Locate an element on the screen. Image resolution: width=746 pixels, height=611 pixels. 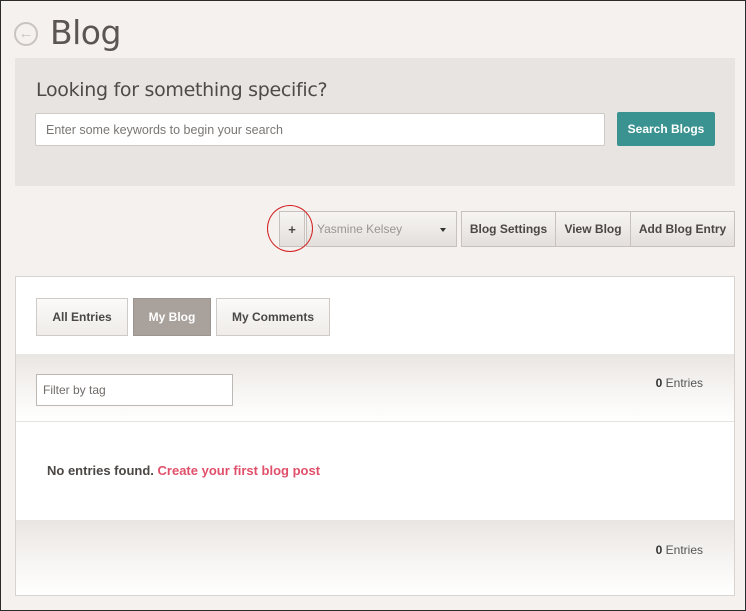
user-select: Yasmine Kelsey is located at coordinates (381, 229).